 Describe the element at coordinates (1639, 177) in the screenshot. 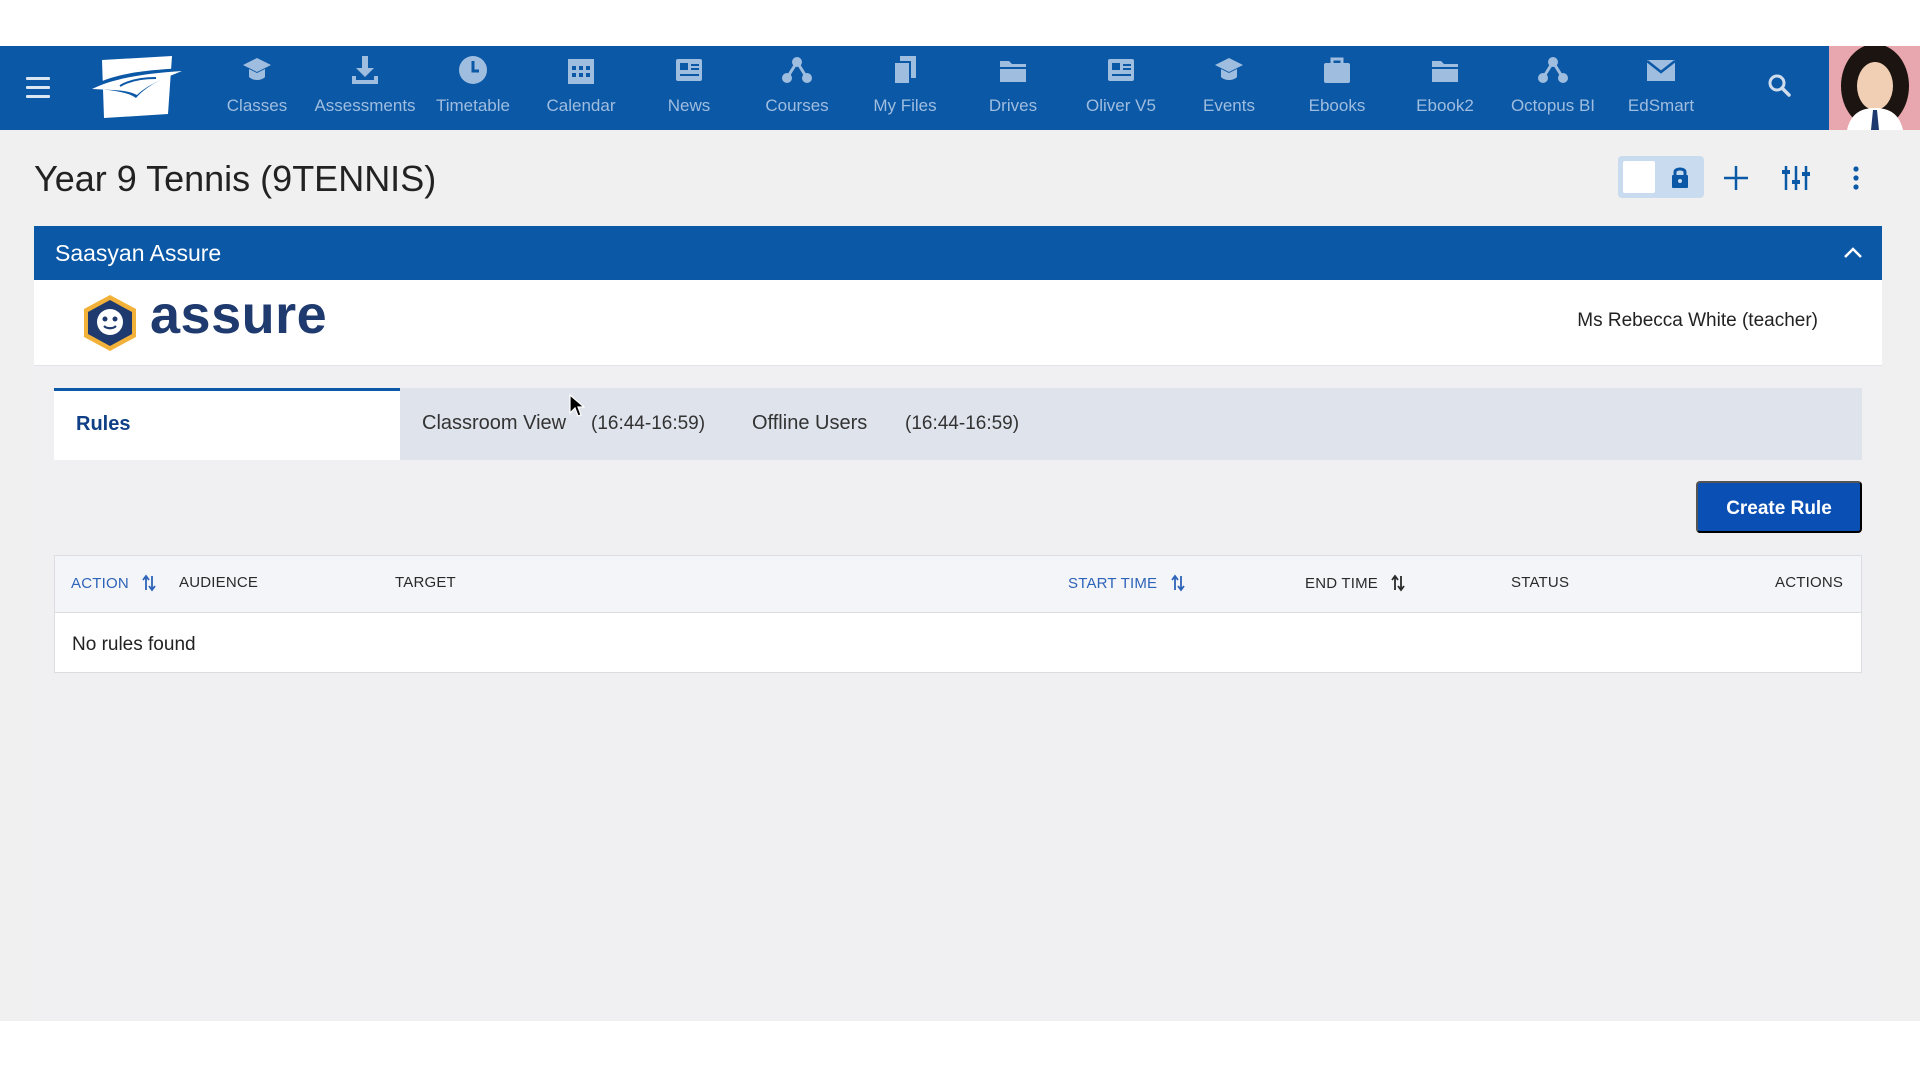

I see `toggle-knob` at that location.